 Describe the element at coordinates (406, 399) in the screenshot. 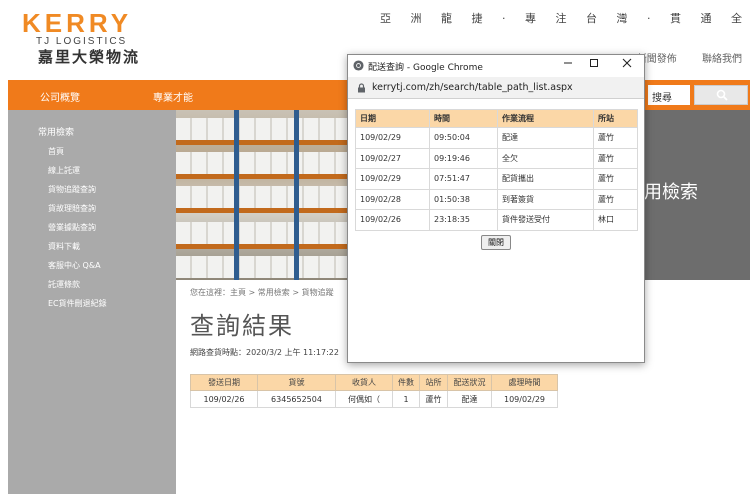

I see `cell-quantity: 1` at that location.